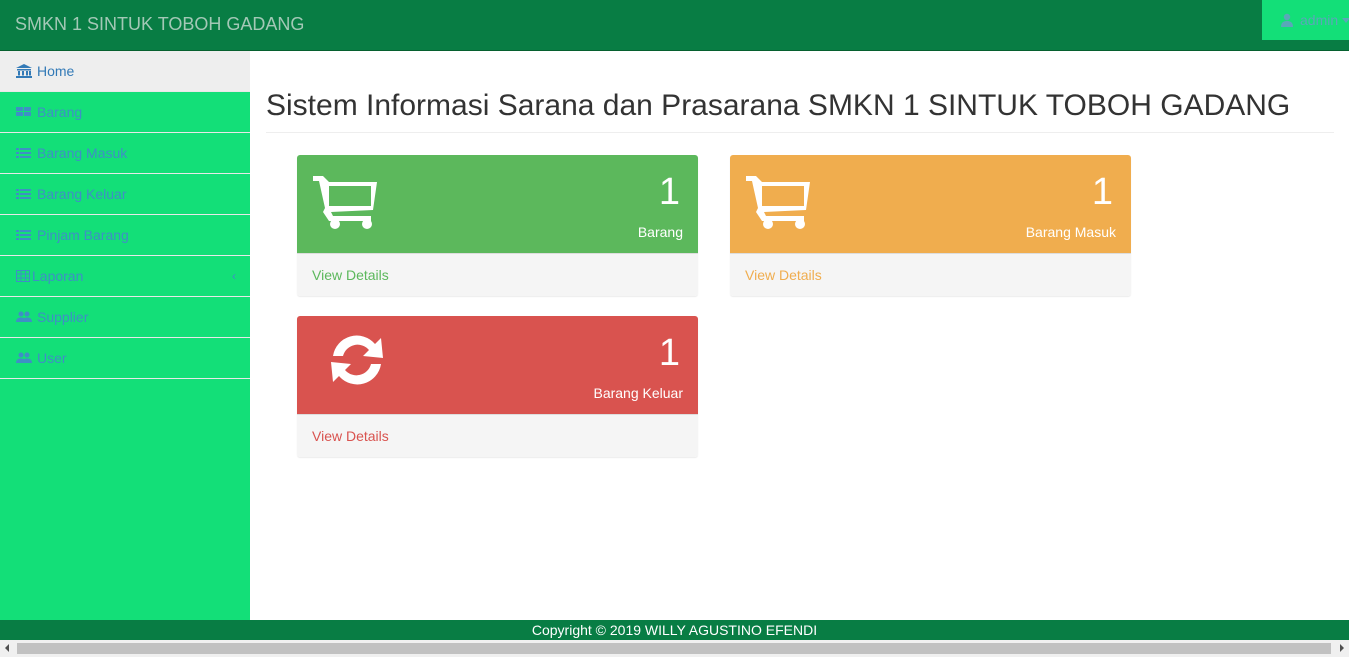  What do you see at coordinates (1287, 20) in the screenshot?
I see `user-icon` at bounding box center [1287, 20].